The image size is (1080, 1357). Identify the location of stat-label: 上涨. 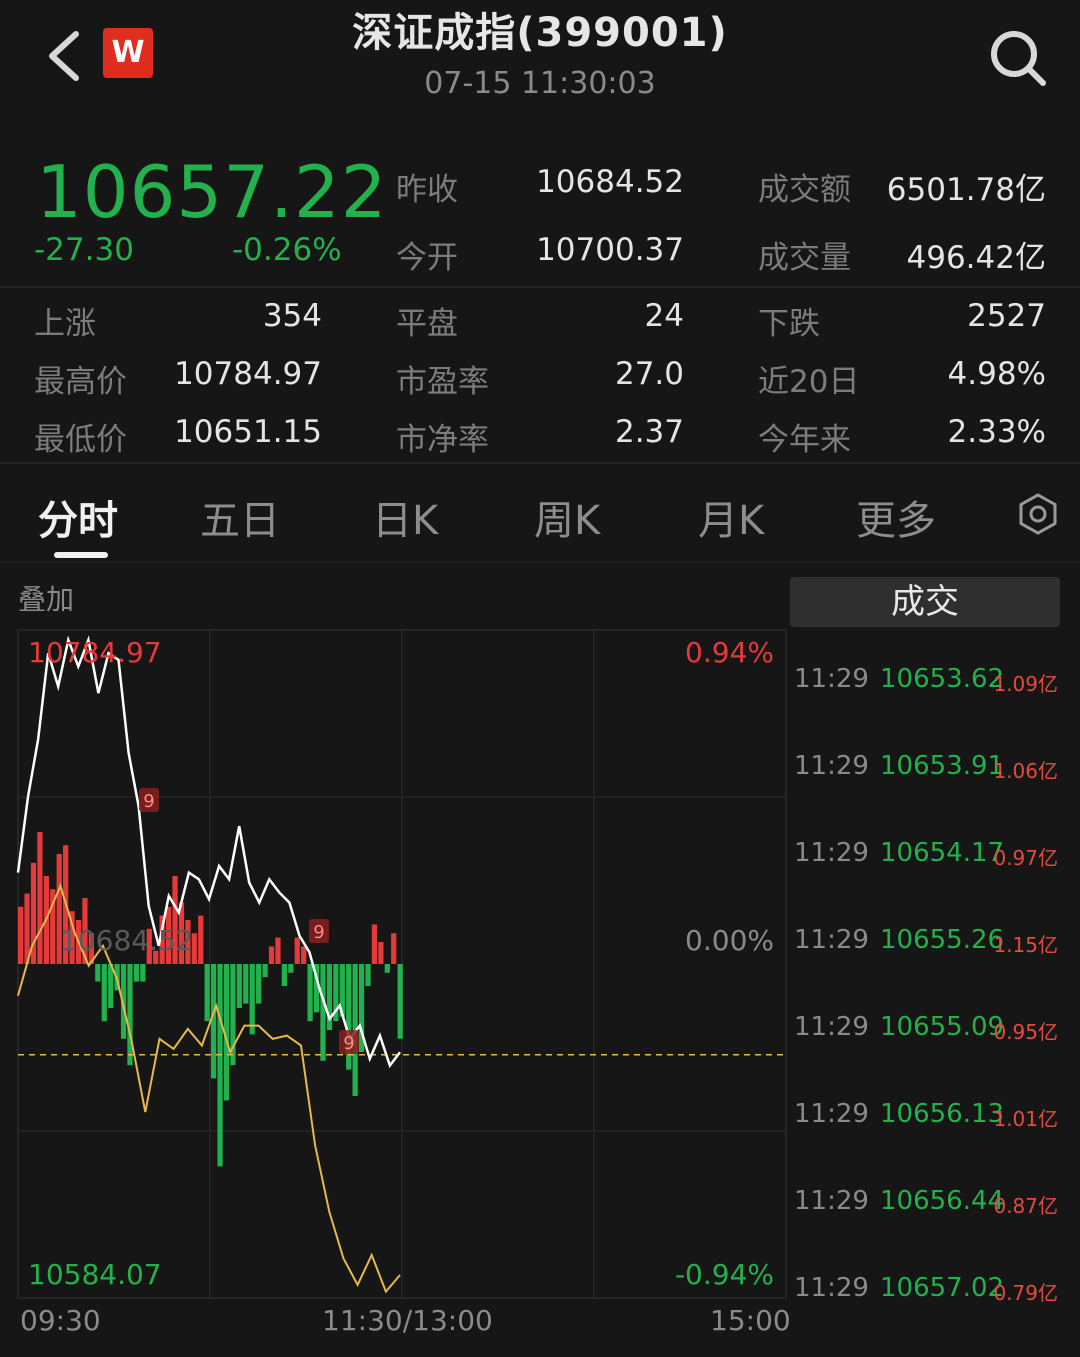
(65, 324).